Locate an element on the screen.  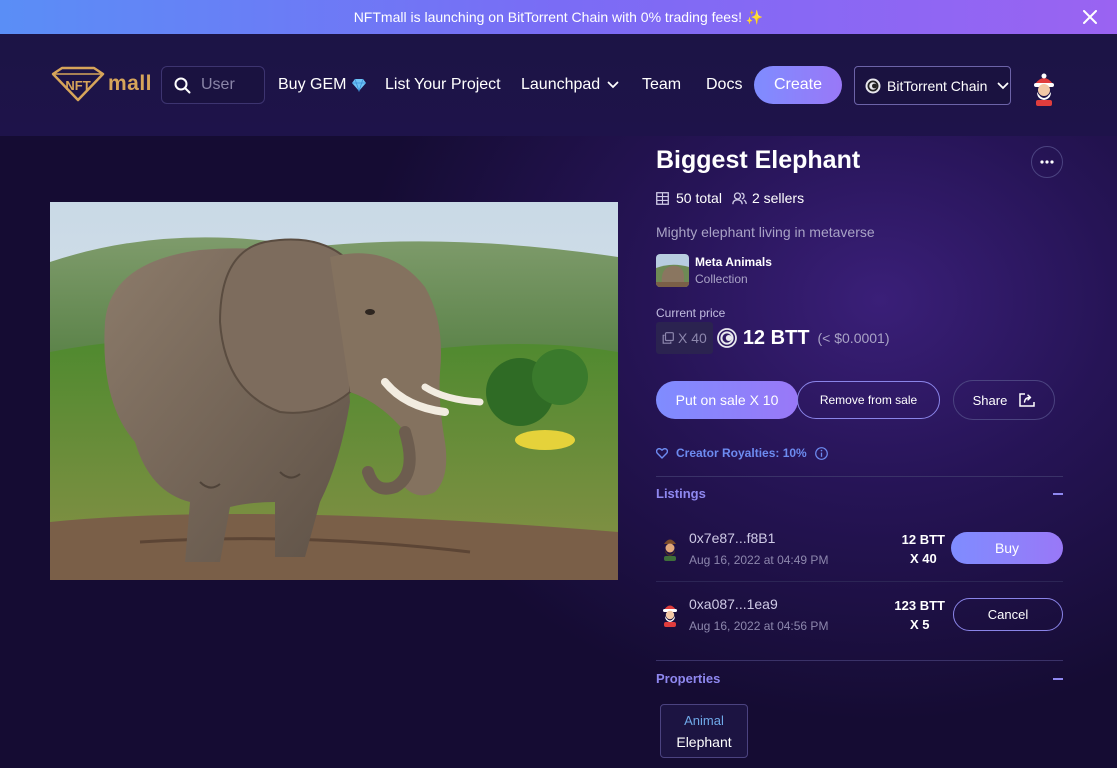
creator-royalties: Creator Royalties: 10% is located at coordinates (742, 453).